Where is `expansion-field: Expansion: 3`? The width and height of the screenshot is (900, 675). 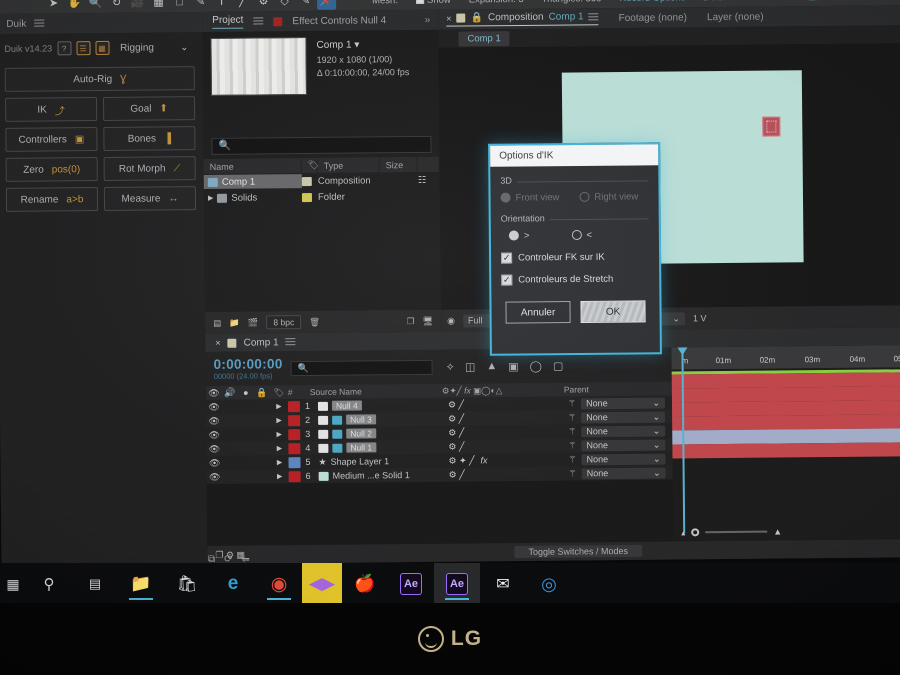
expansion-field: Expansion: 3 is located at coordinates (496, 2).